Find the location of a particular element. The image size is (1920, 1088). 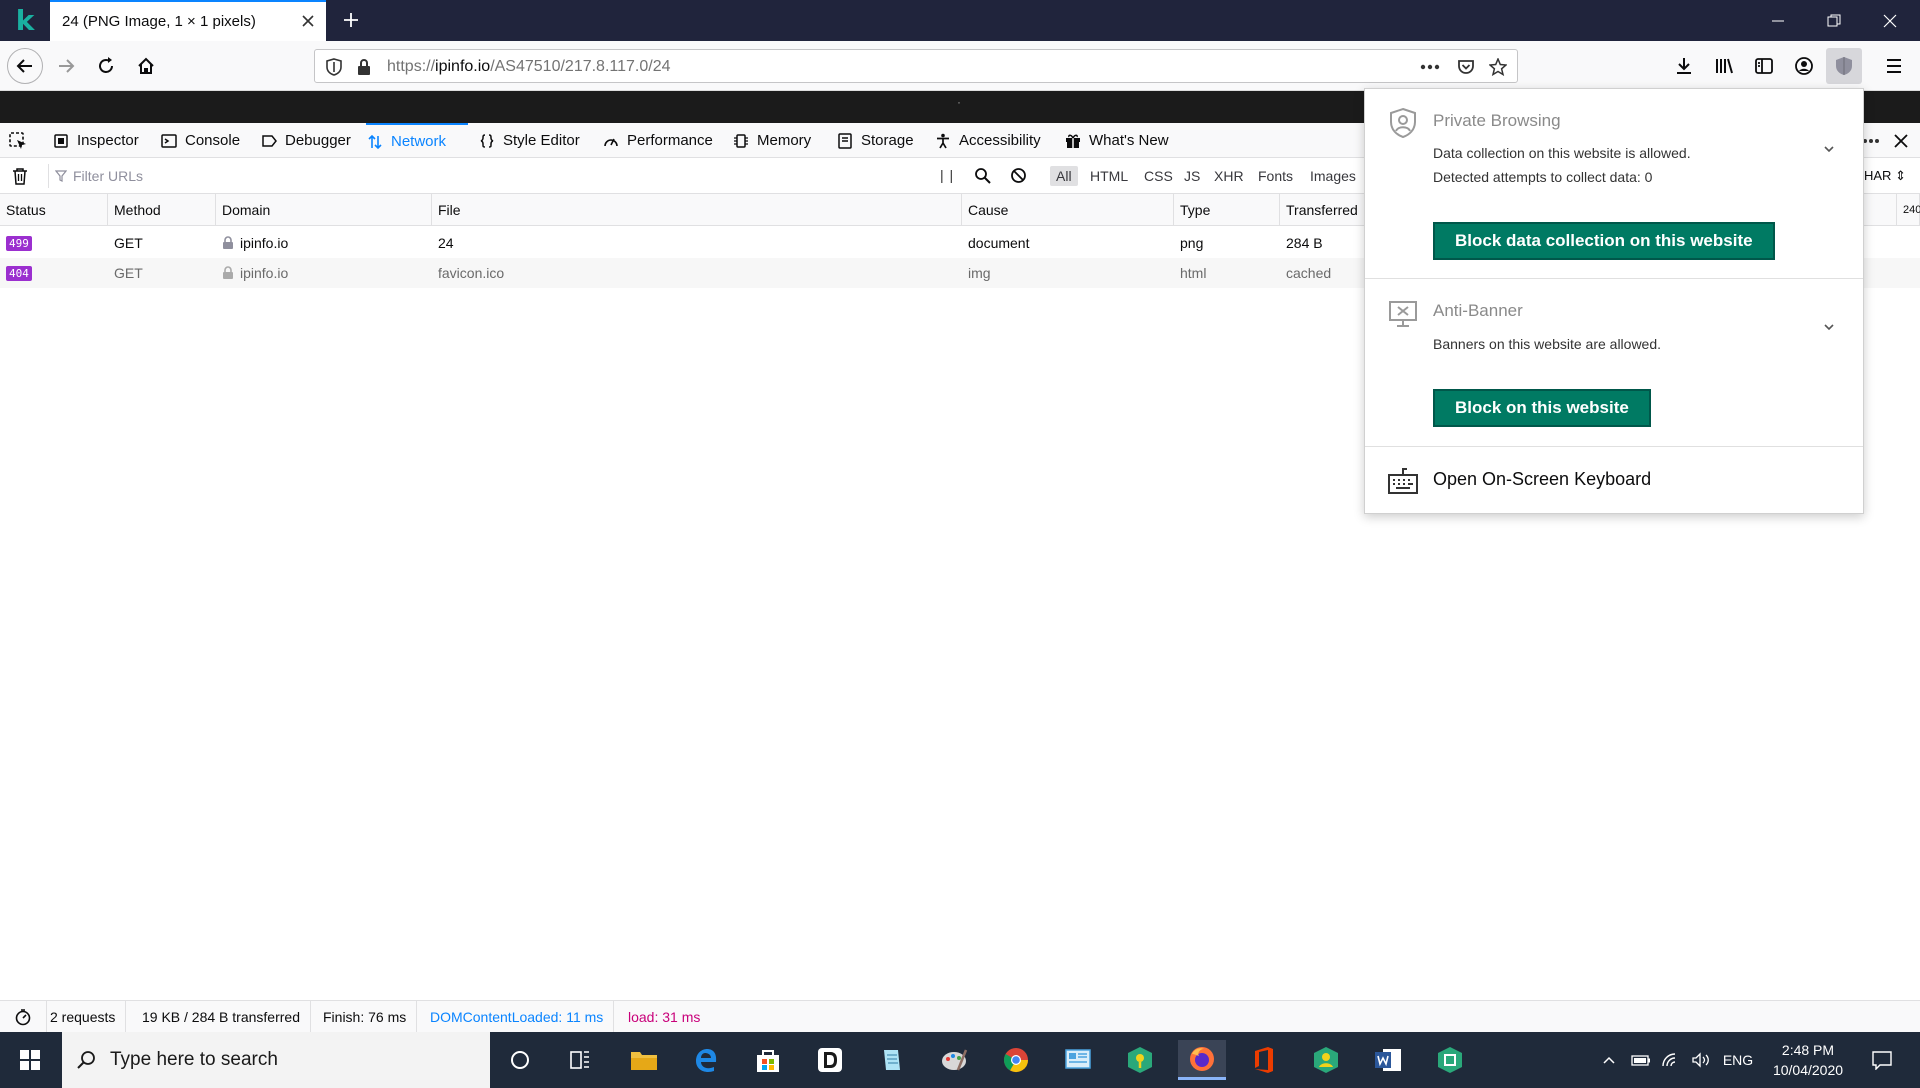

account-icon is located at coordinates (1804, 66).